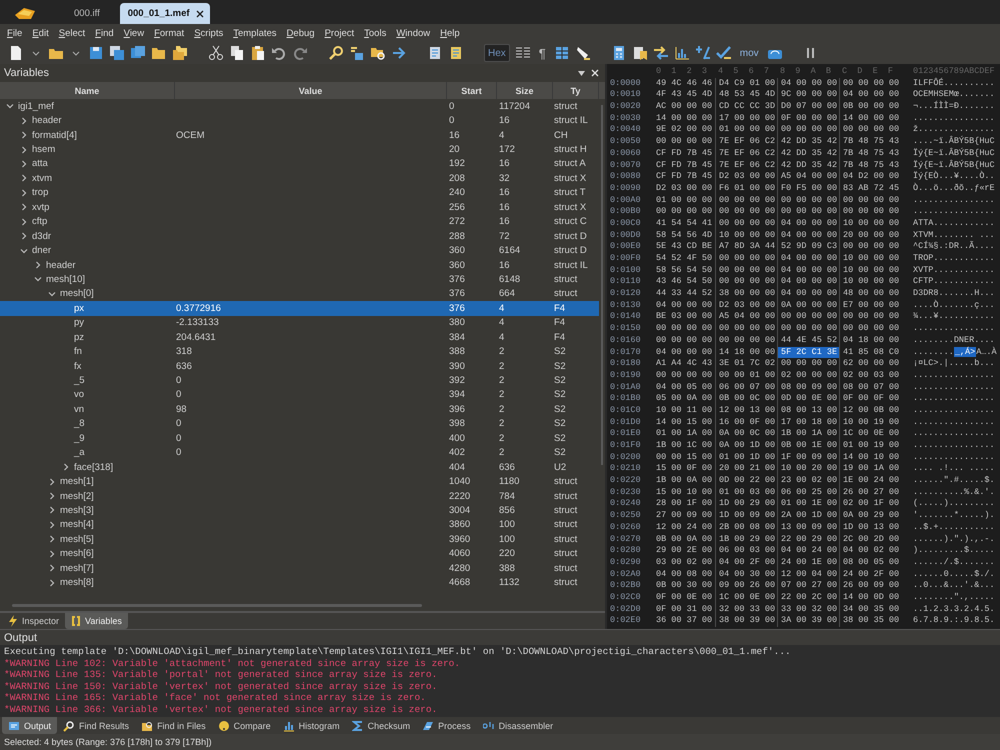  I want to click on hex-bytes: 01 00 00 00, so click(746, 130).